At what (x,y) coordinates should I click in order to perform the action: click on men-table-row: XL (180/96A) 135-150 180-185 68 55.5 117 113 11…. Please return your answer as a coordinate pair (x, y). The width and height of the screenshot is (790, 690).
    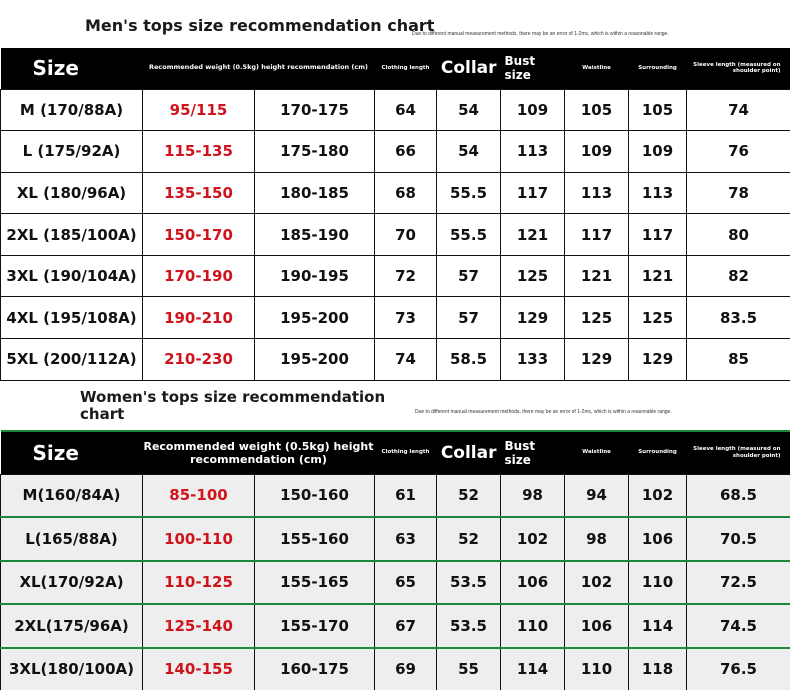
    Looking at the image, I should click on (395, 193).